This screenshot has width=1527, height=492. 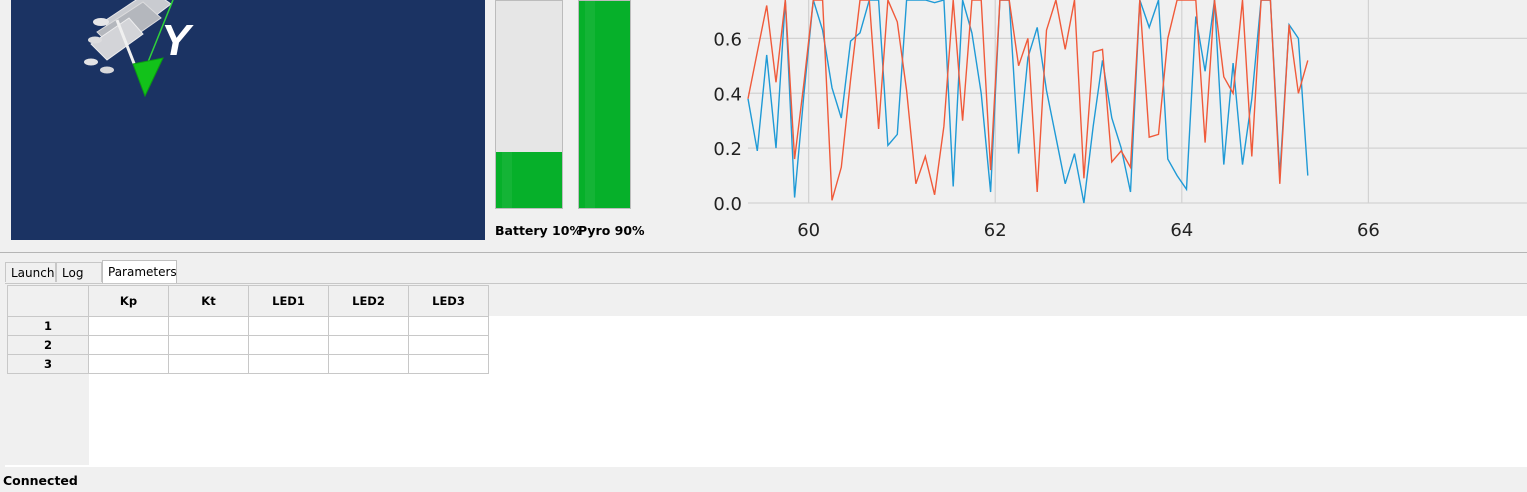 What do you see at coordinates (808, 230) in the screenshot?
I see `x-tick-label: 60` at bounding box center [808, 230].